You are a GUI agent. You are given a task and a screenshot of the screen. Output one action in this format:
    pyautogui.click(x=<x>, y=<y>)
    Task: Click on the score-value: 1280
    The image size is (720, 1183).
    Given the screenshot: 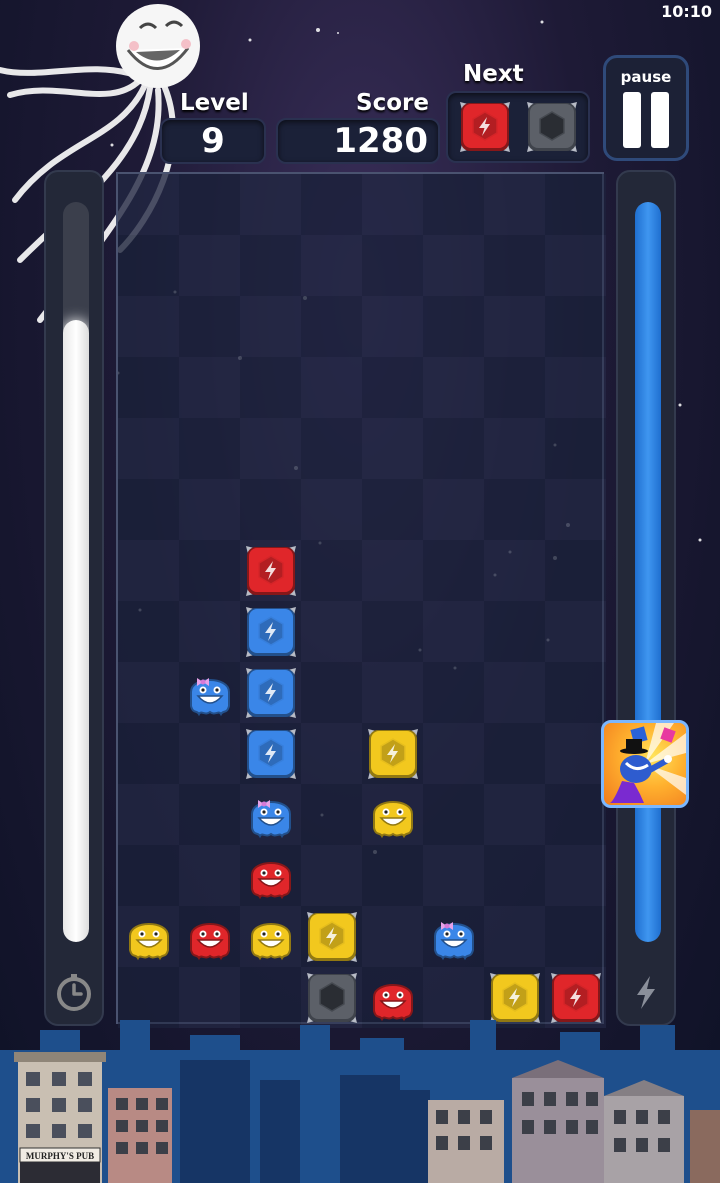 What is the action you would take?
    pyautogui.click(x=380, y=141)
    